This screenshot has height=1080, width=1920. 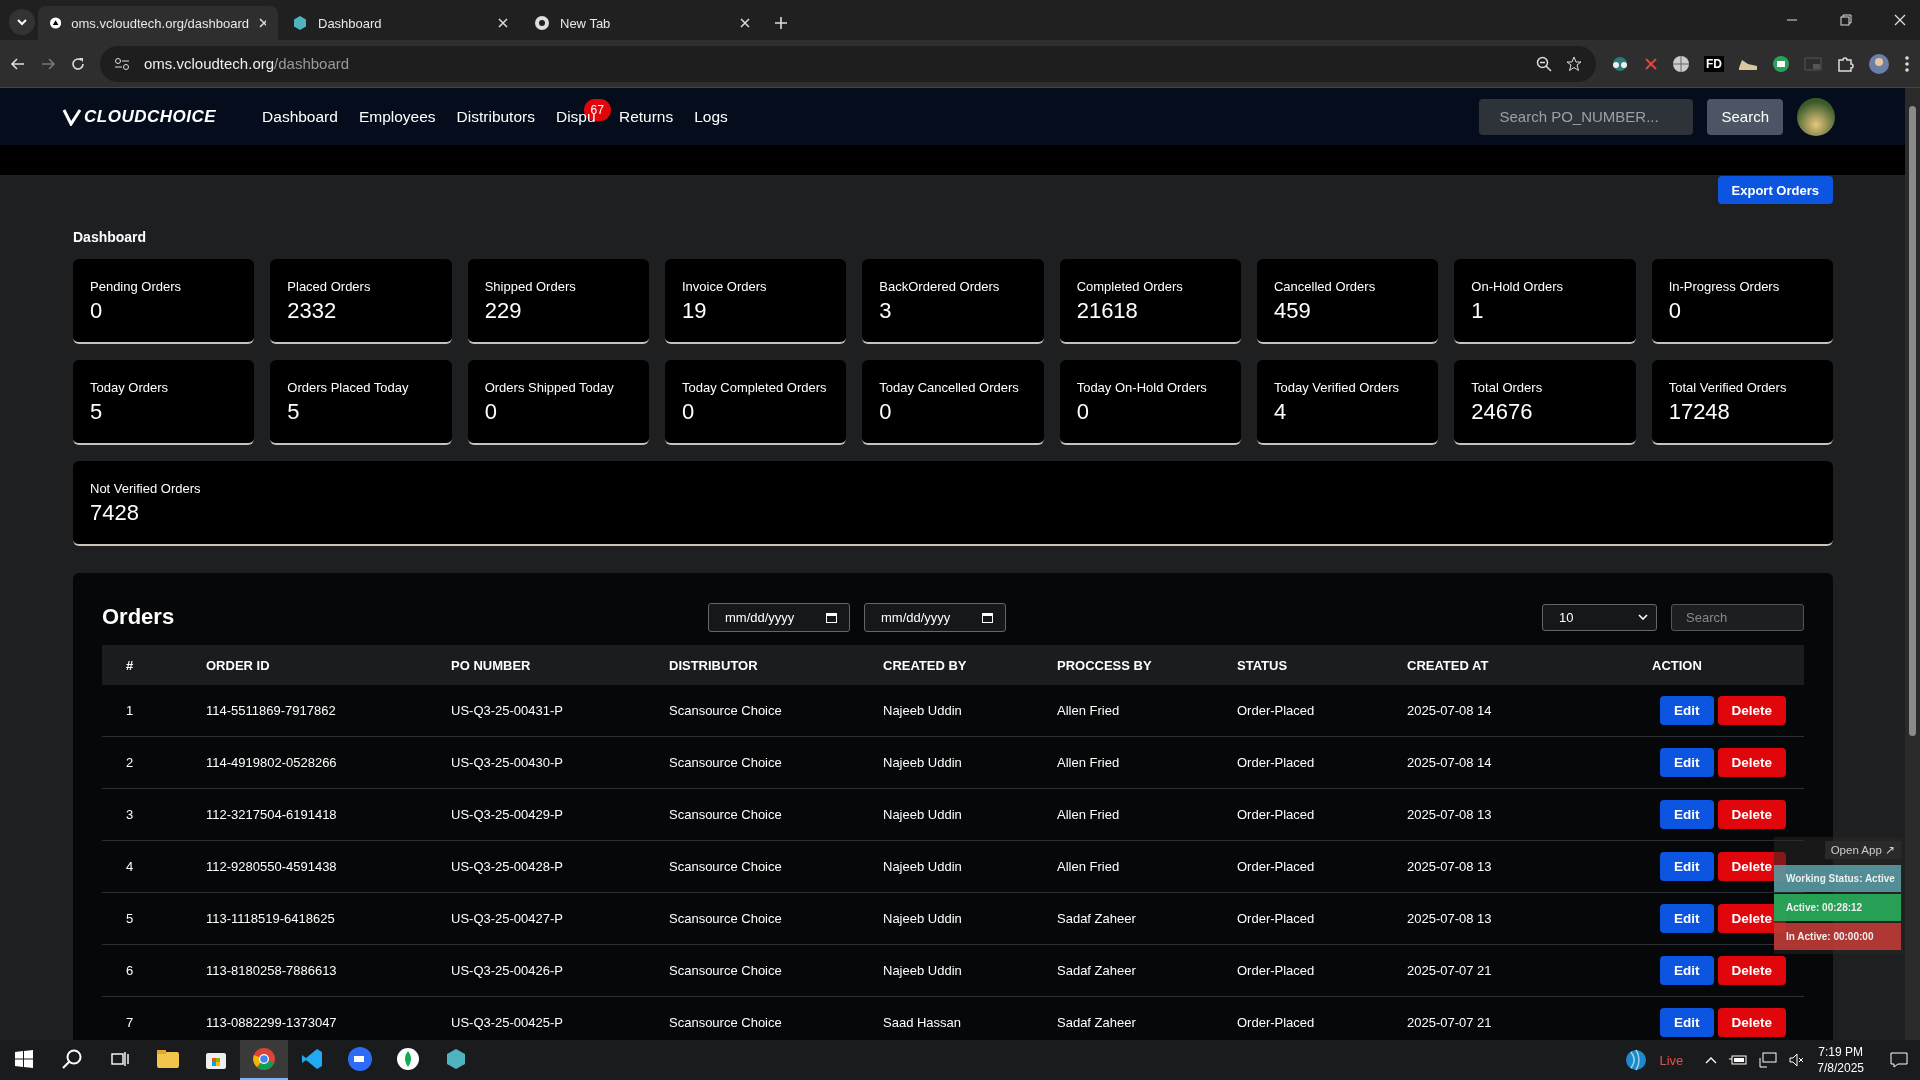 What do you see at coordinates (130, 1022) in the screenshot?
I see `table-cell-text: 7` at bounding box center [130, 1022].